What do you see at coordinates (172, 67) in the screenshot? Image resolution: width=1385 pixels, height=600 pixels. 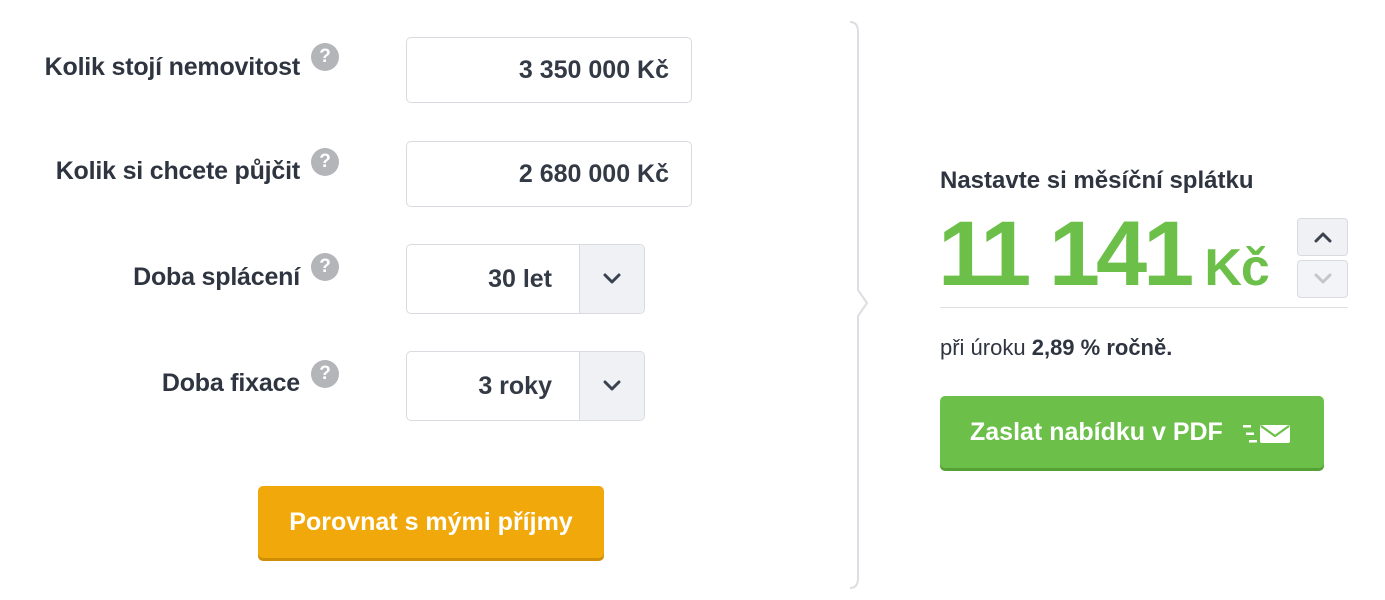 I see `property-price-label: Kolik stojí nemovitost` at bounding box center [172, 67].